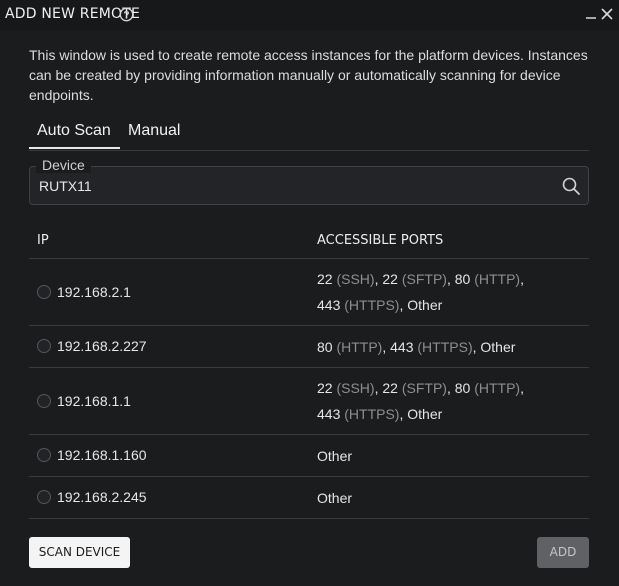 Image resolution: width=619 pixels, height=586 pixels. Describe the element at coordinates (102, 455) in the screenshot. I see `row-ip: 192.168.1.160` at that location.